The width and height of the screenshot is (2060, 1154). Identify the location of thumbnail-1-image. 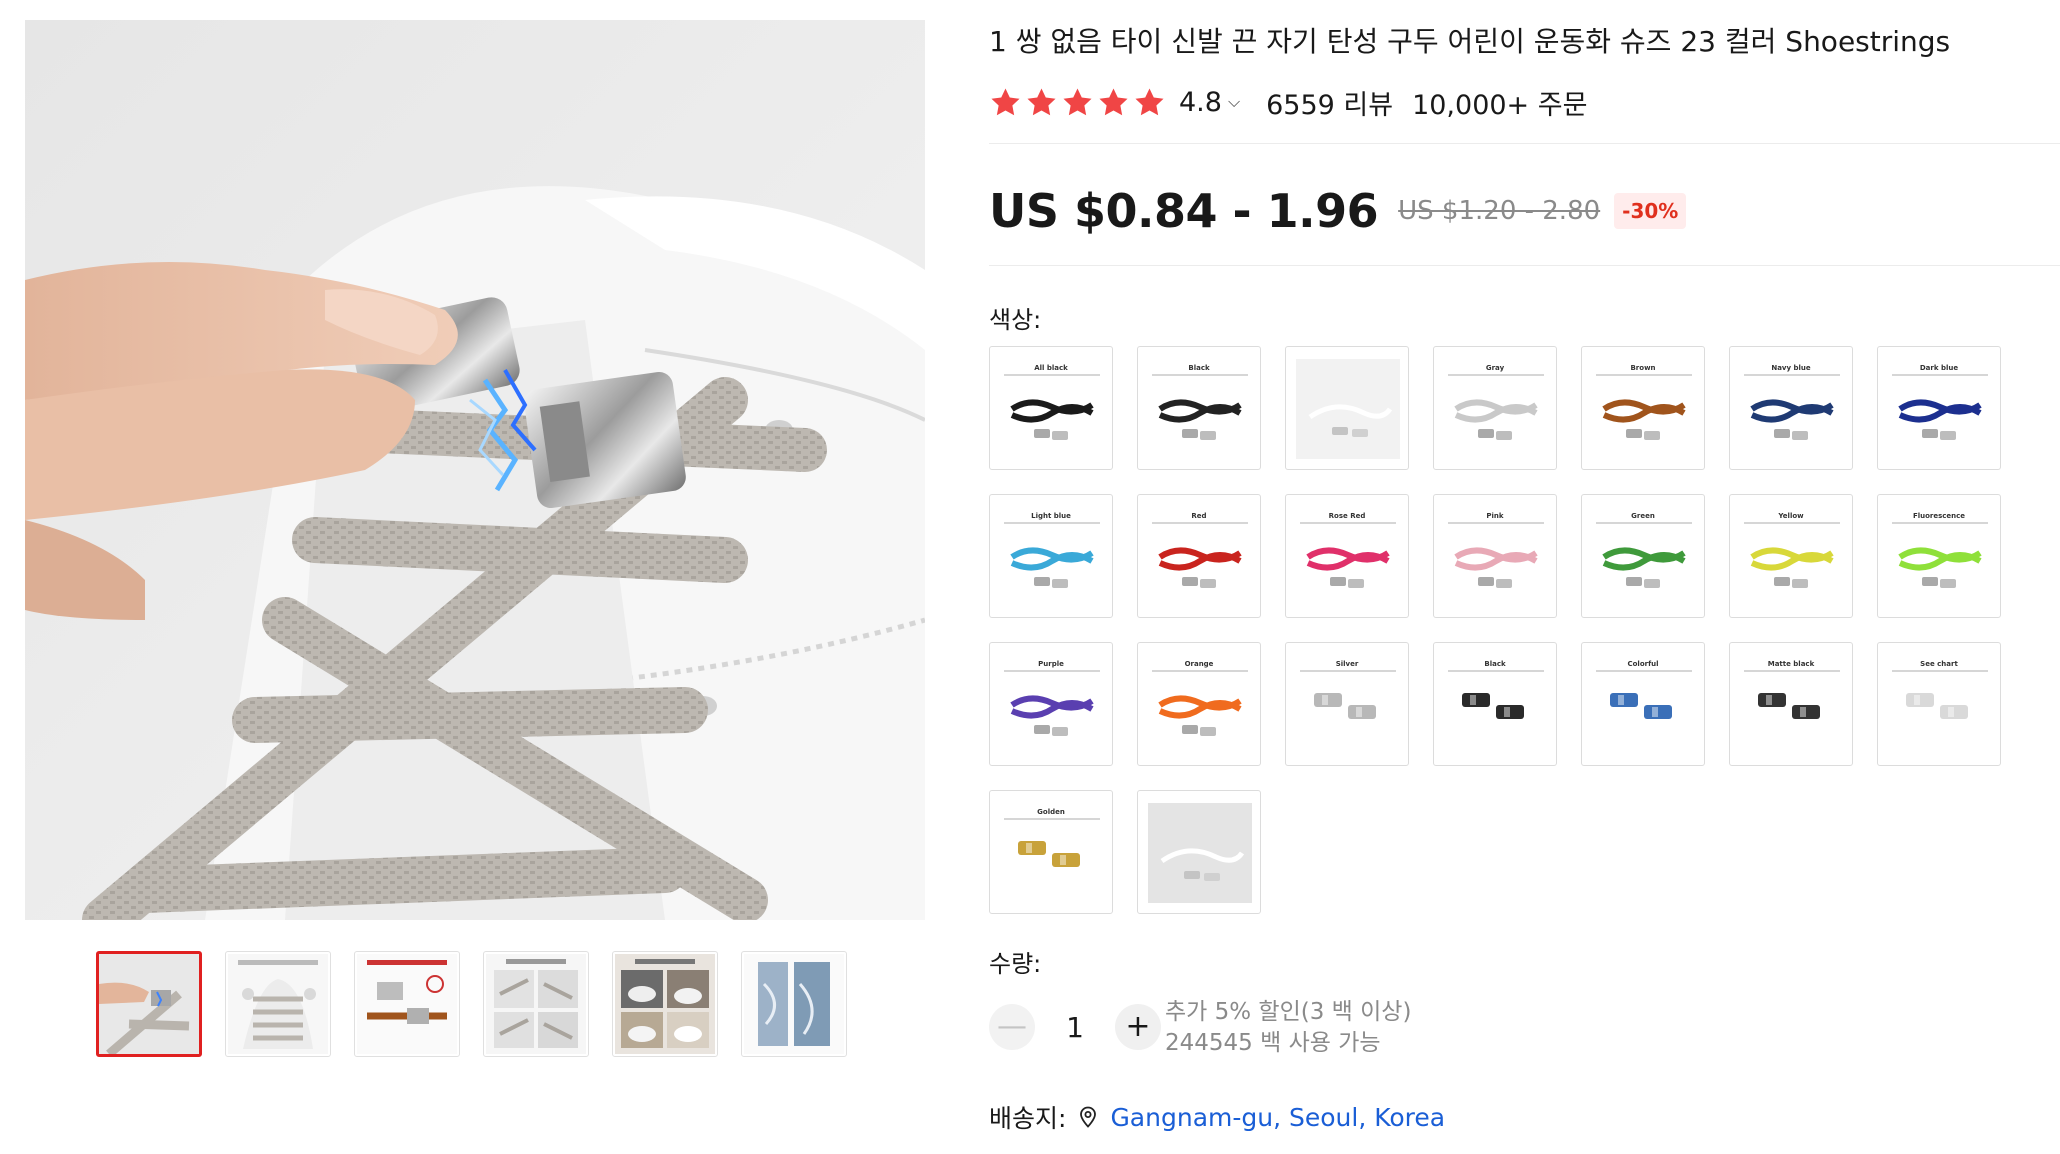
(149, 1004).